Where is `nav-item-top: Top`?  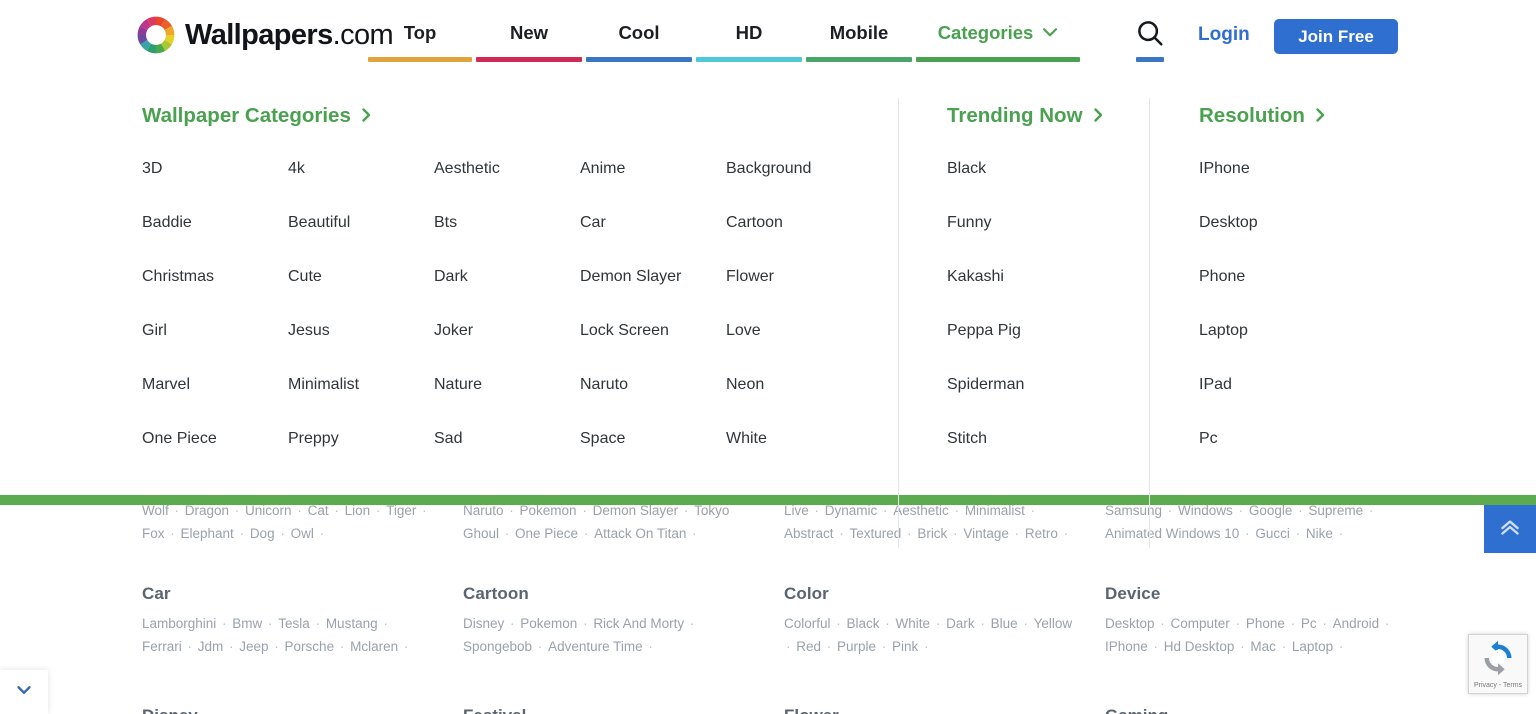 nav-item-top: Top is located at coordinates (420, 35).